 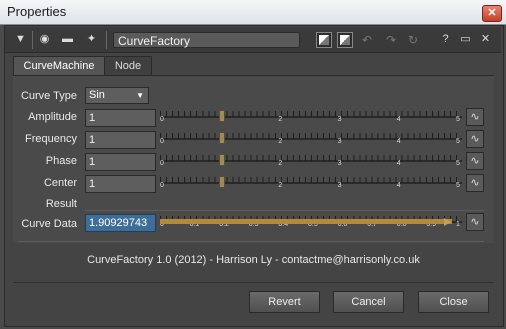 What do you see at coordinates (391, 40) in the screenshot?
I see `redo-icon: ↷` at bounding box center [391, 40].